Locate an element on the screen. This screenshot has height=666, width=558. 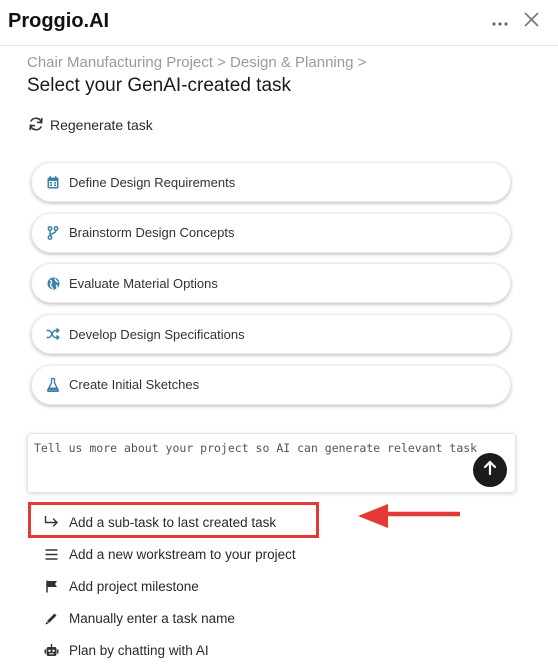
close-icon is located at coordinates (531, 22).